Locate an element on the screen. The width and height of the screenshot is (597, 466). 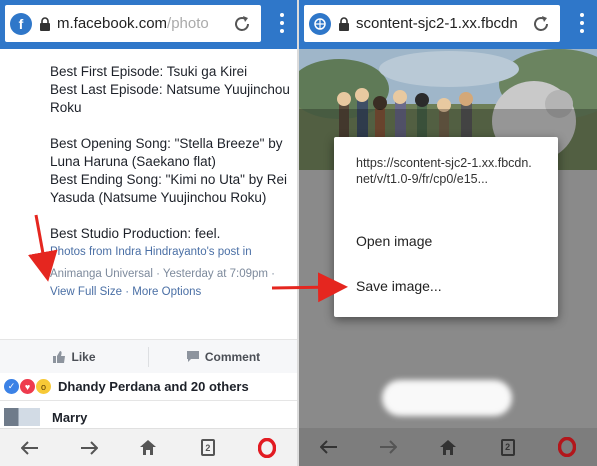
action-bar: Like Comment is located at coordinates (148, 356).